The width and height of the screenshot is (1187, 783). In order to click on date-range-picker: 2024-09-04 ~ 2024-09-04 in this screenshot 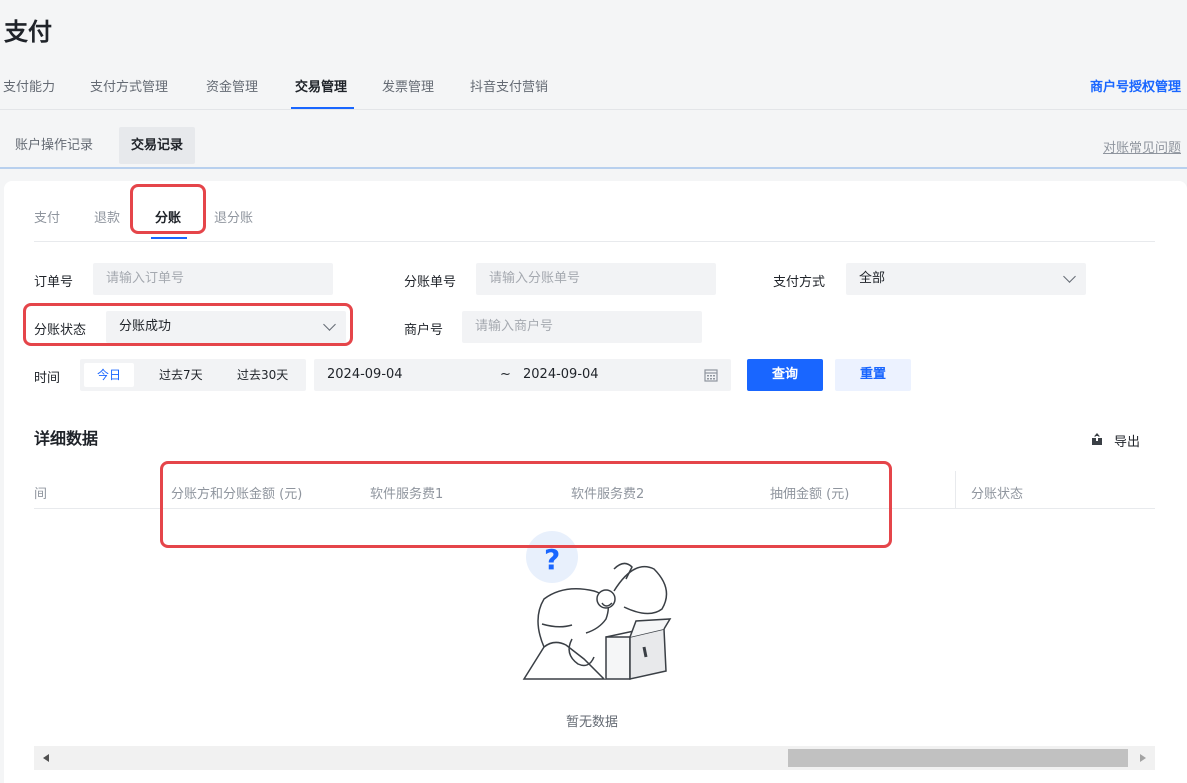, I will do `click(522, 375)`.